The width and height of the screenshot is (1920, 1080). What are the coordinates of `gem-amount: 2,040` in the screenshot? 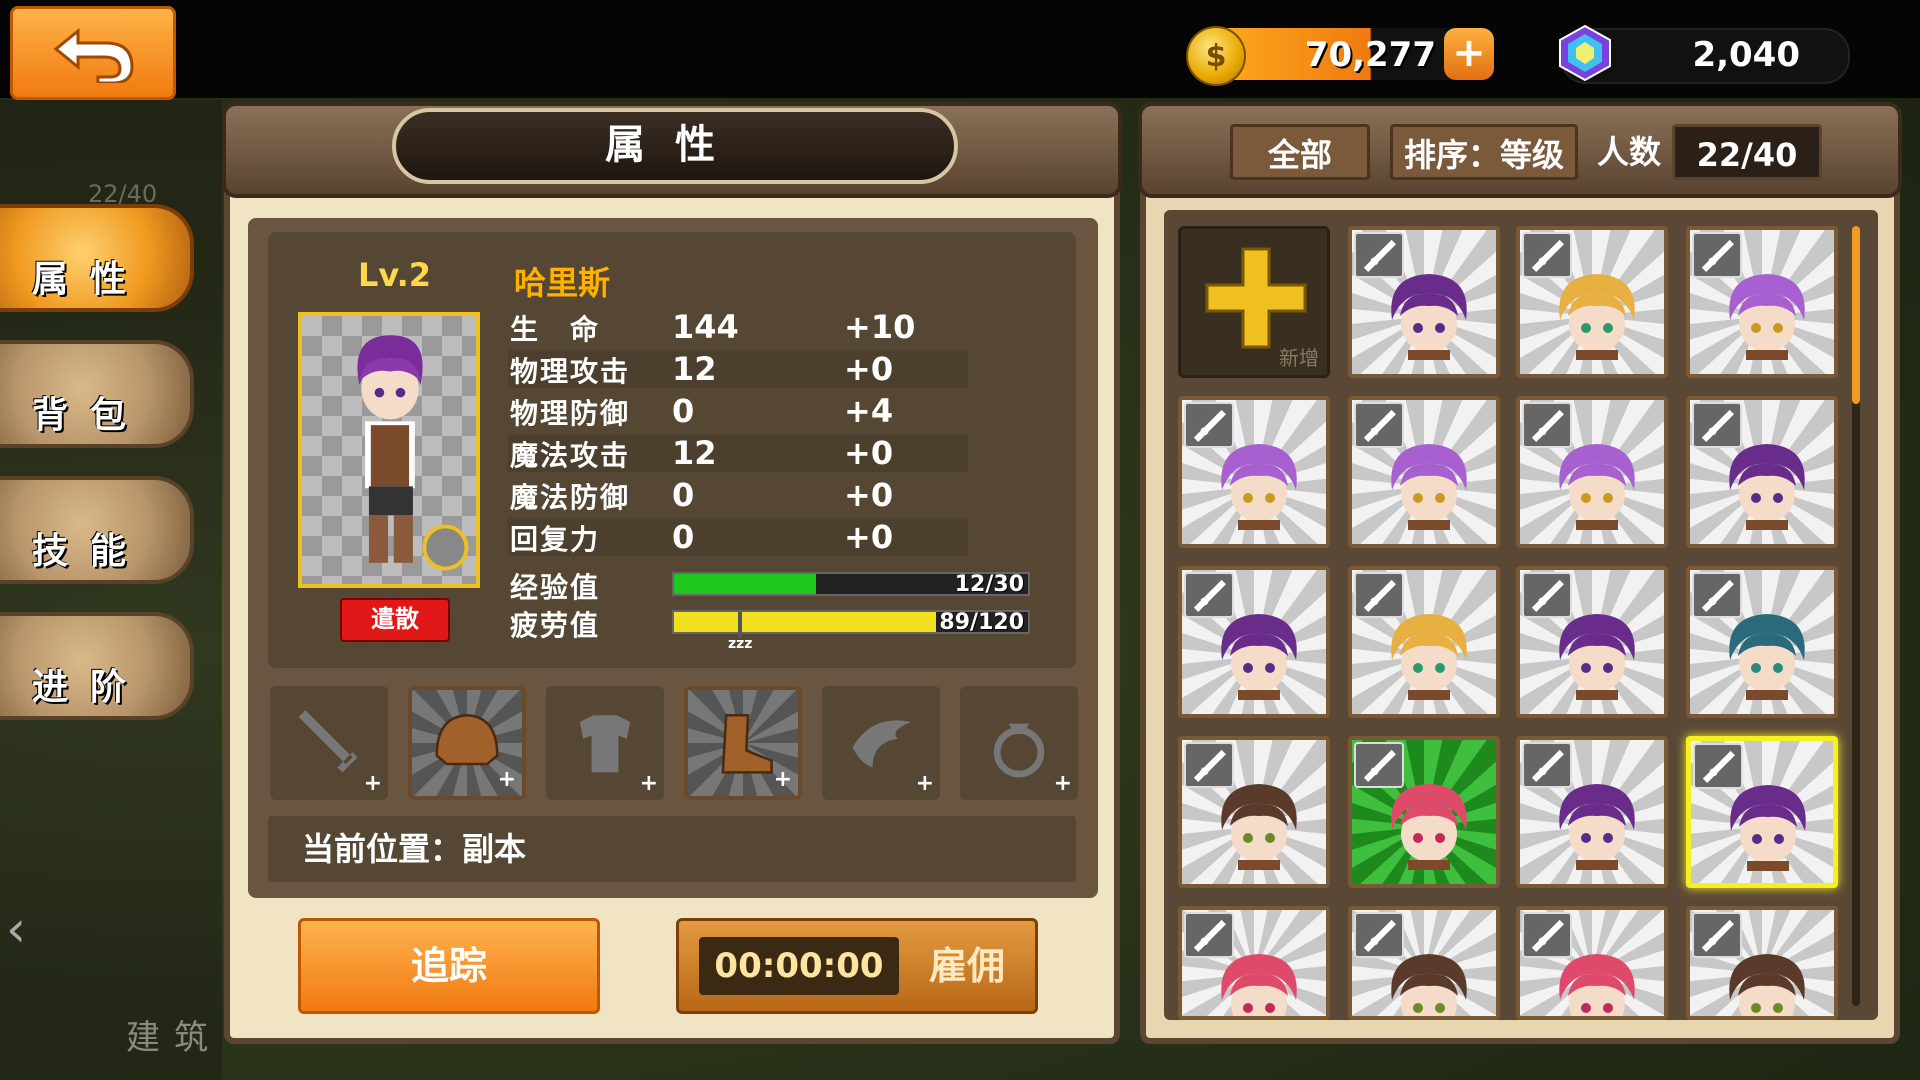 It's located at (1746, 55).